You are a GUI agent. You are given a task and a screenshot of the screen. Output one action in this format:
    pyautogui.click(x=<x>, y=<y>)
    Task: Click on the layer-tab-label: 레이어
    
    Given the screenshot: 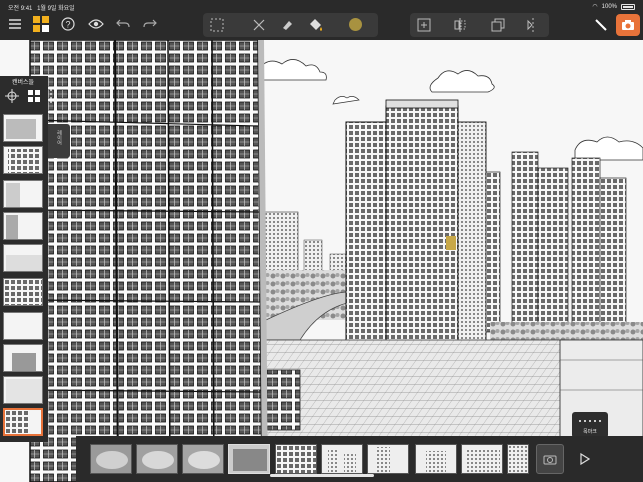 What is the action you would take?
    pyautogui.click(x=59, y=137)
    